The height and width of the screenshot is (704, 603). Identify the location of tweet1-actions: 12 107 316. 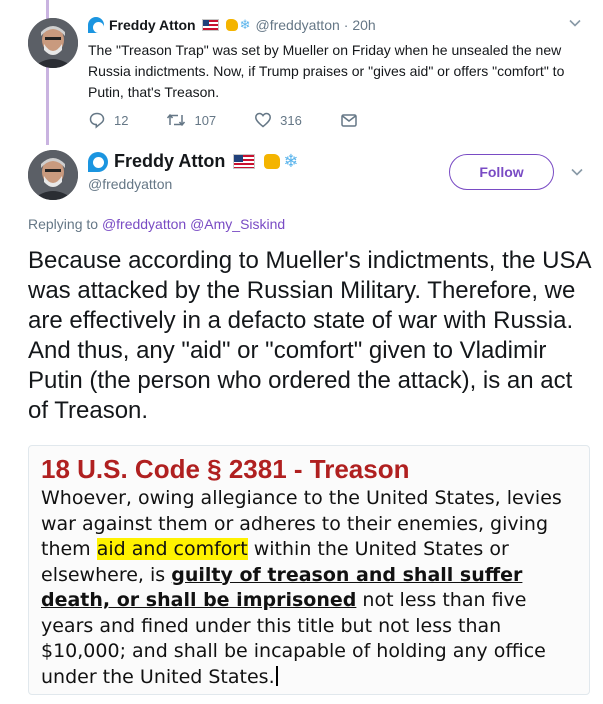
(246, 120).